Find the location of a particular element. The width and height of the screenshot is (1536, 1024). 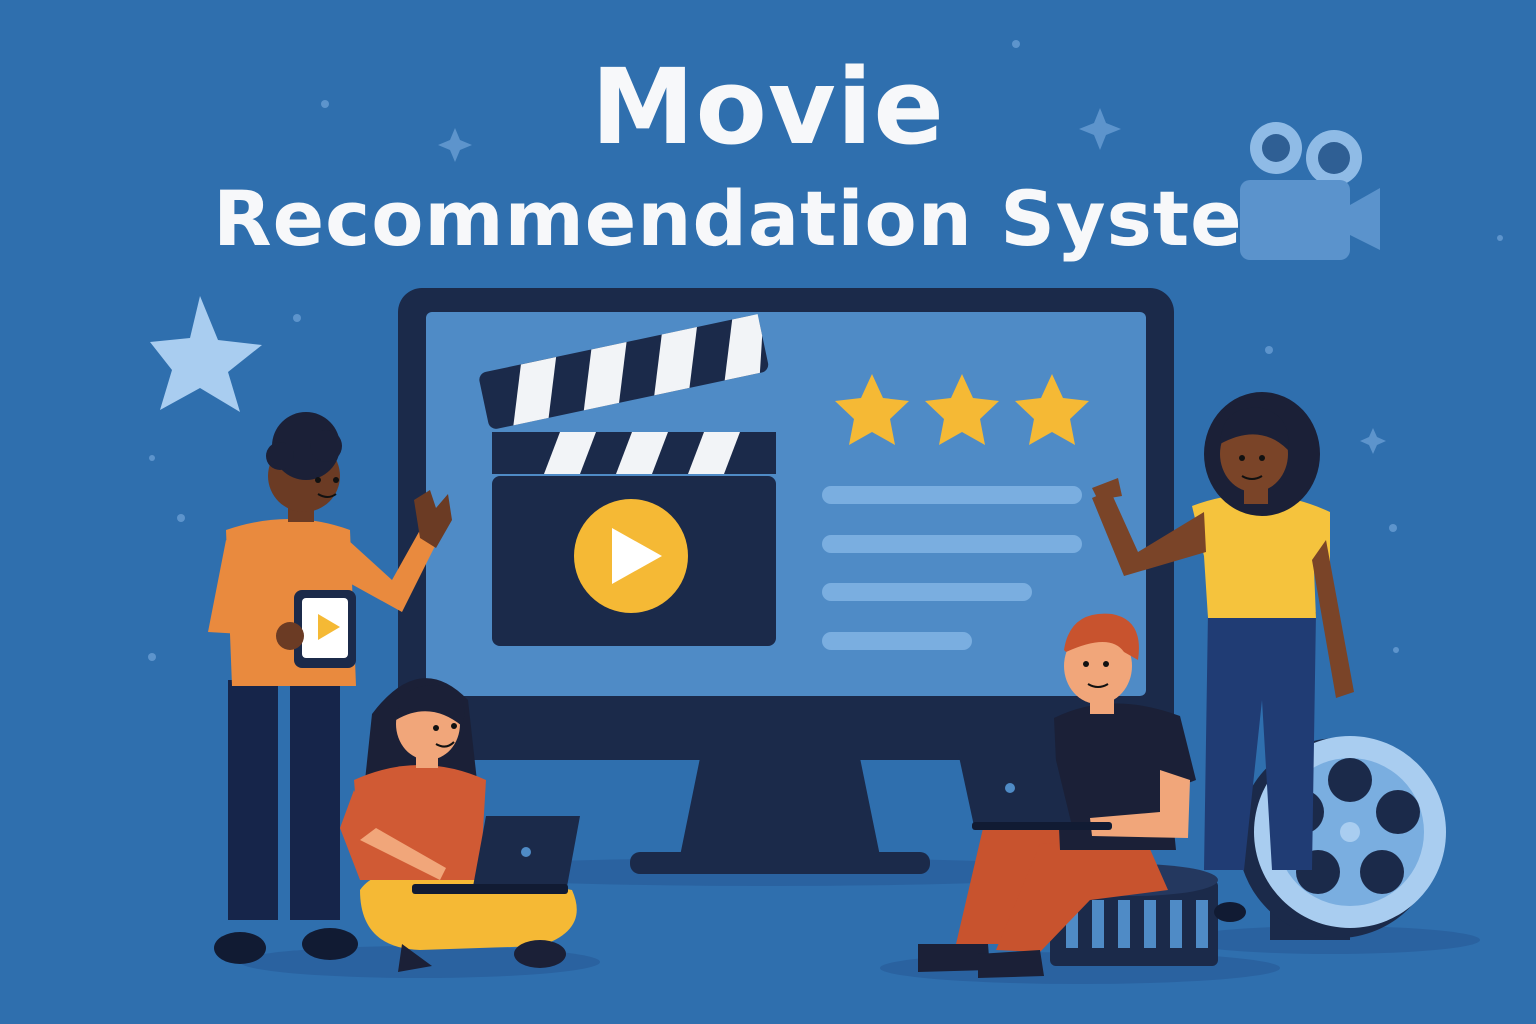

monitor-base is located at coordinates (780, 863).